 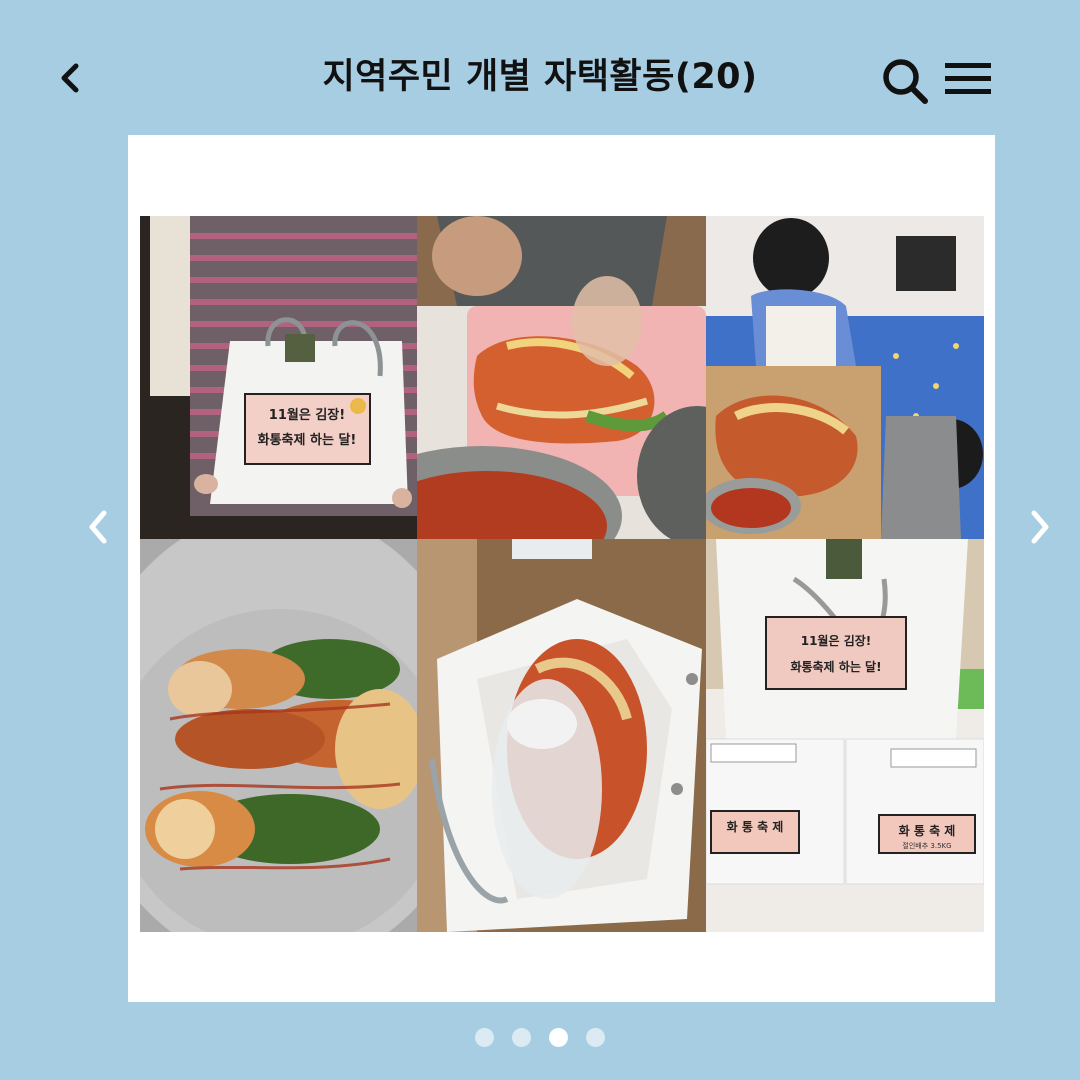 I want to click on box-label-right: 화 통 축 제, so click(x=927, y=830).